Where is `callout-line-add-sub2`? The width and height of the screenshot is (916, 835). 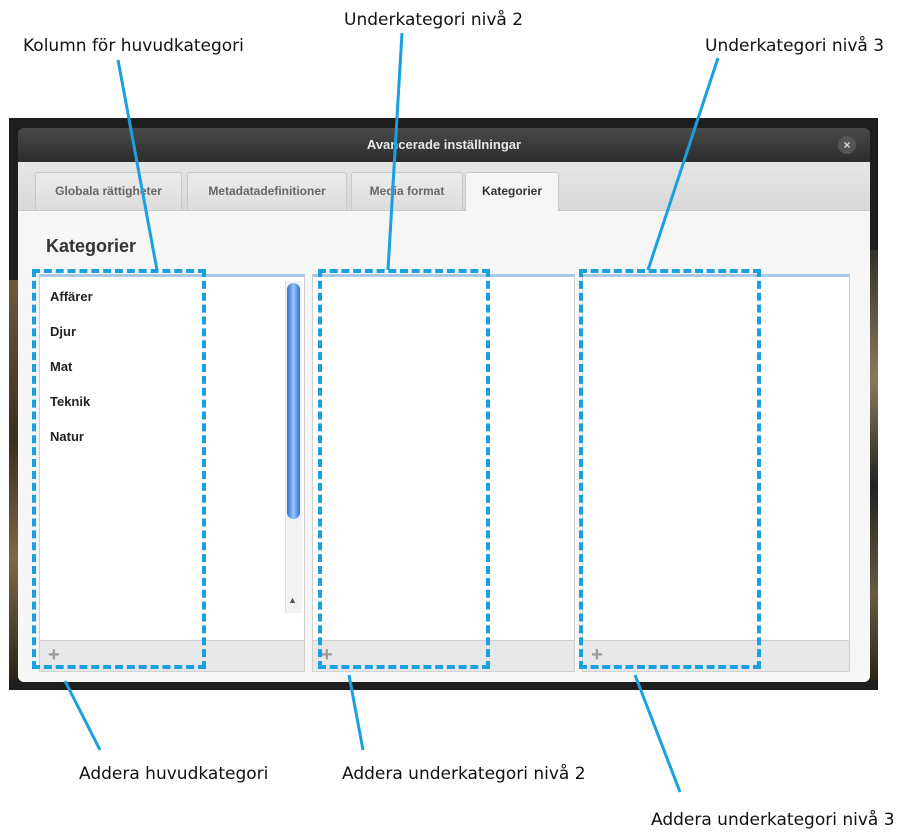 callout-line-add-sub2 is located at coordinates (356, 712).